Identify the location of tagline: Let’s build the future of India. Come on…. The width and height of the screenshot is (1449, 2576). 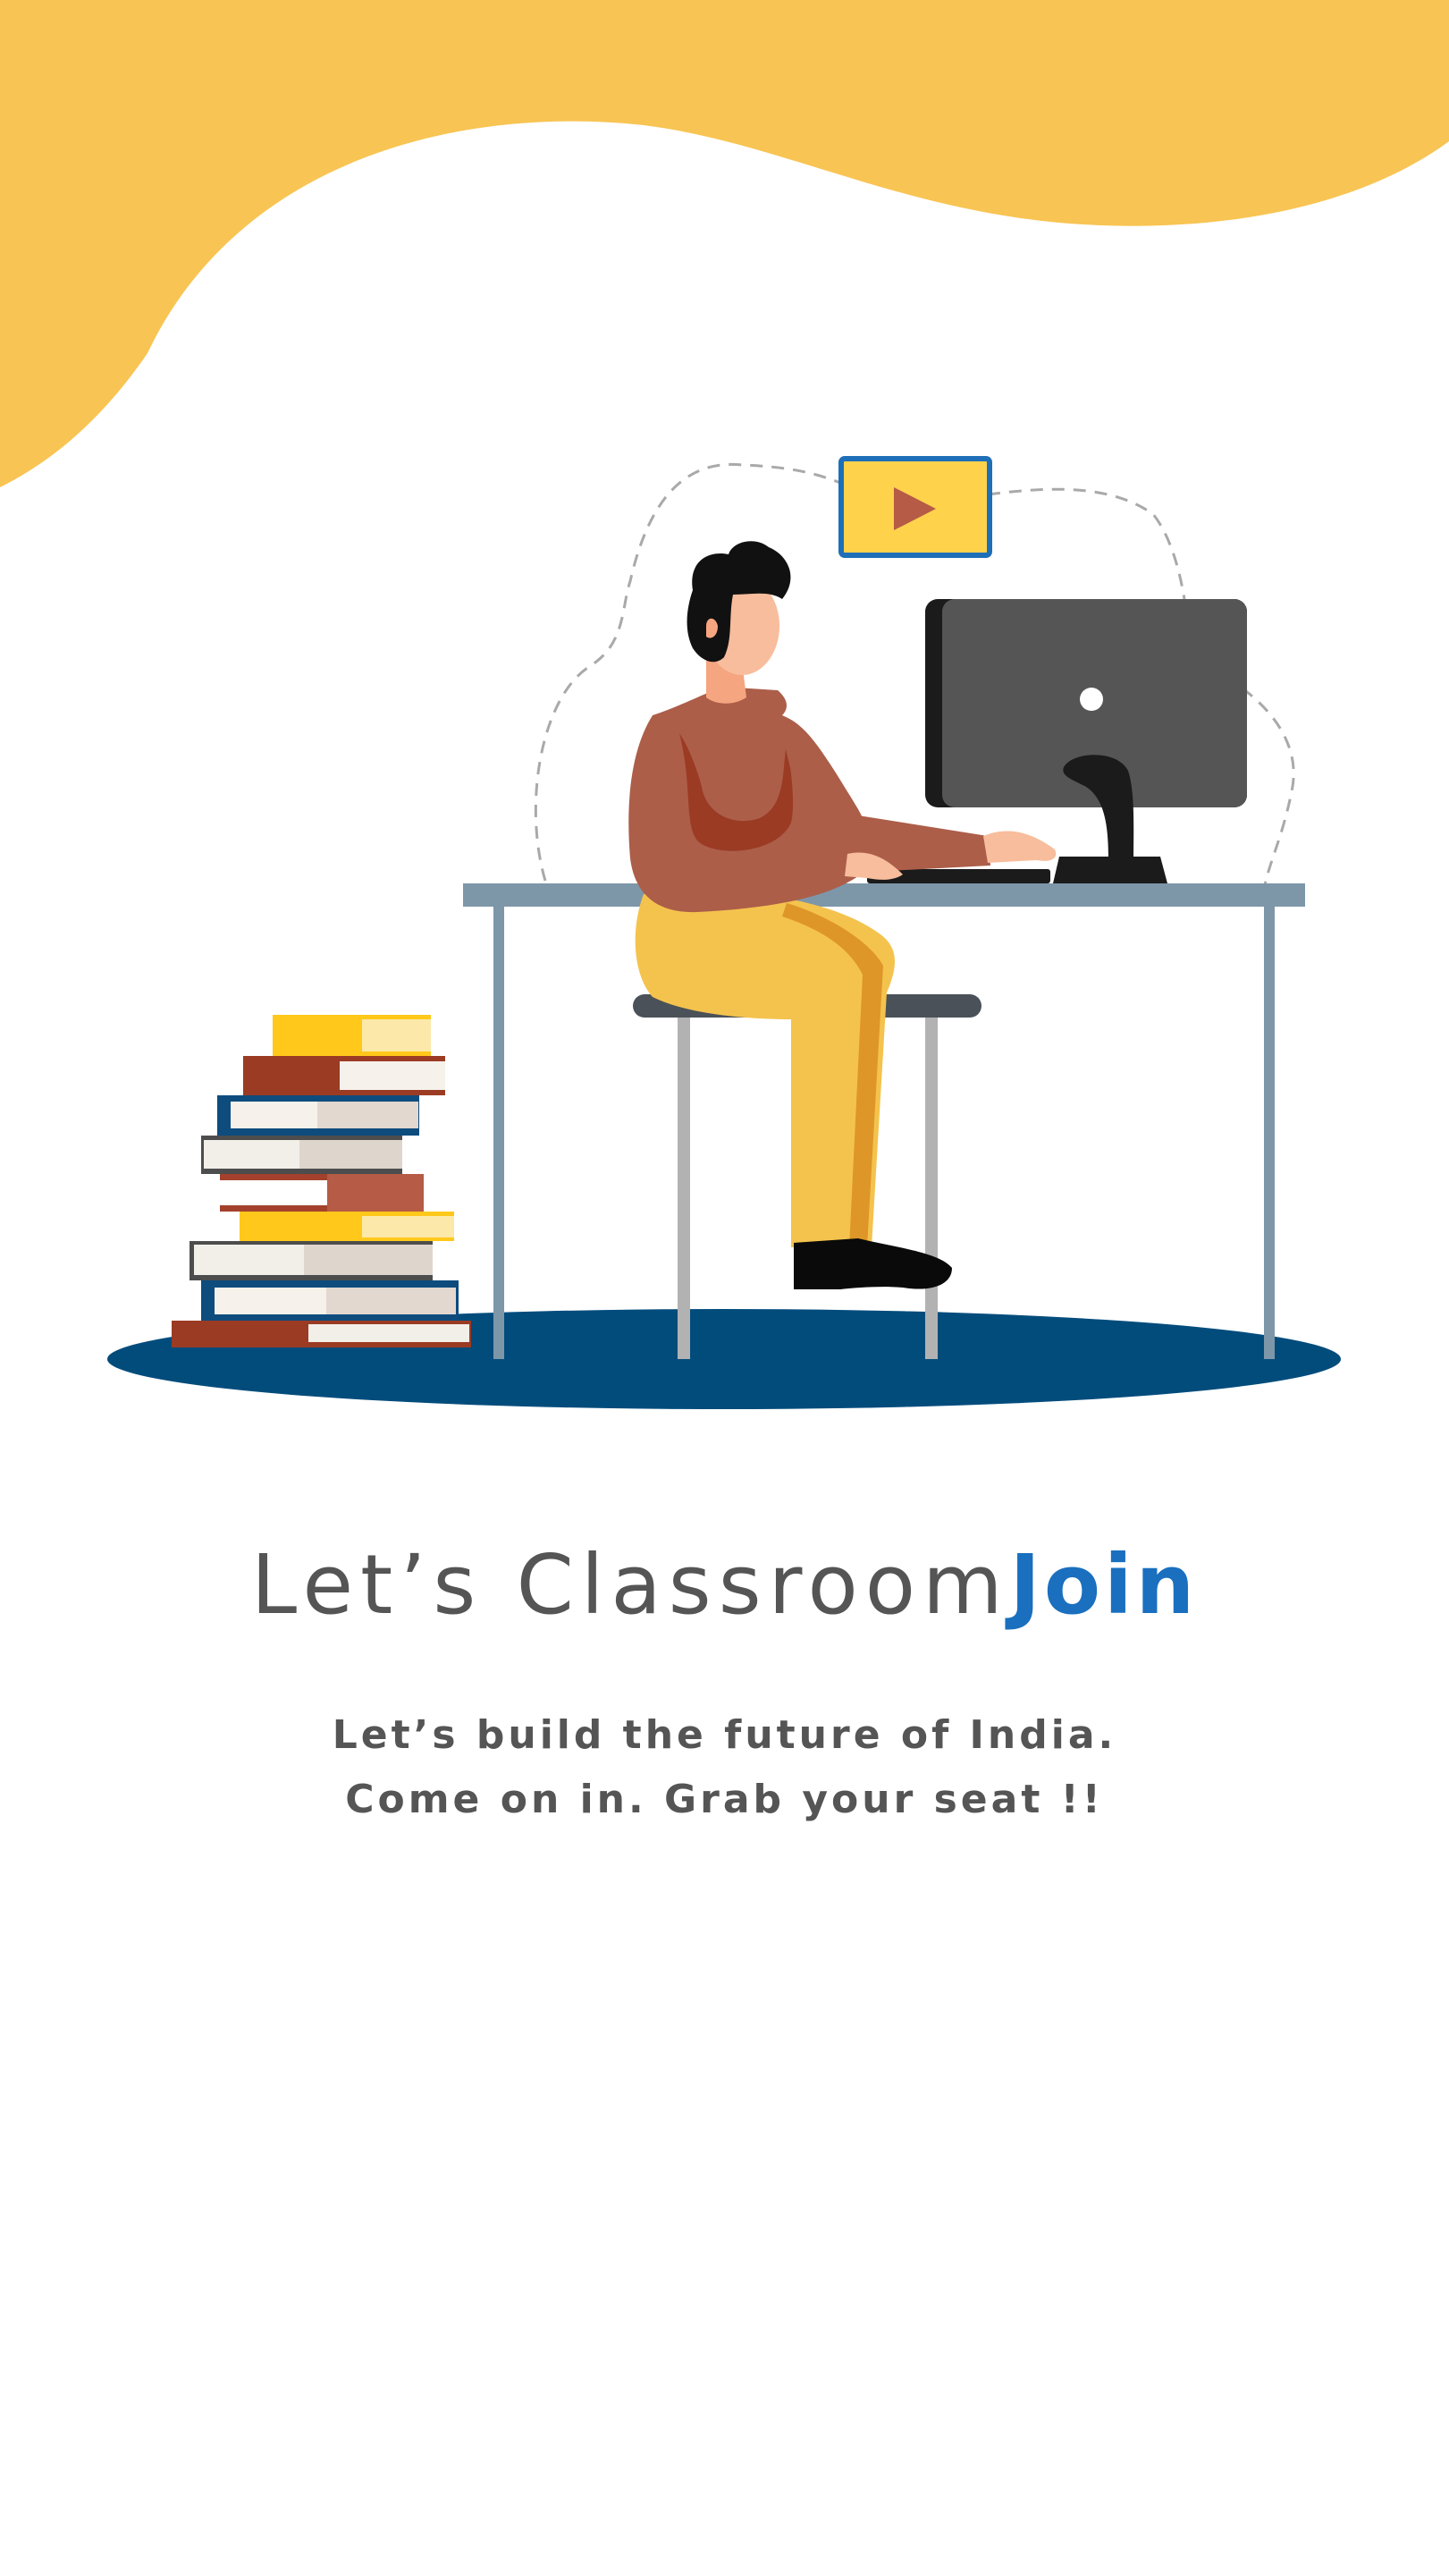
(724, 1767).